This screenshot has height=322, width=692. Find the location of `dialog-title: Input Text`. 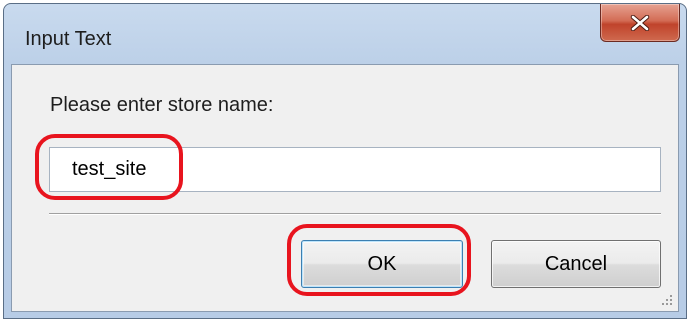

dialog-title: Input Text is located at coordinates (68, 39).